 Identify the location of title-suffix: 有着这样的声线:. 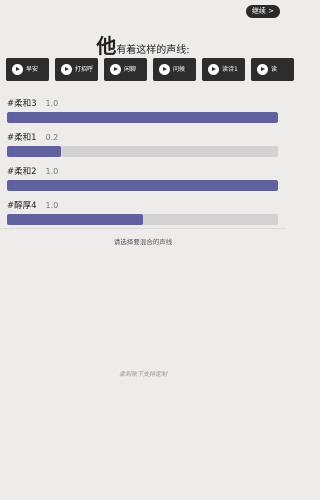
(153, 50).